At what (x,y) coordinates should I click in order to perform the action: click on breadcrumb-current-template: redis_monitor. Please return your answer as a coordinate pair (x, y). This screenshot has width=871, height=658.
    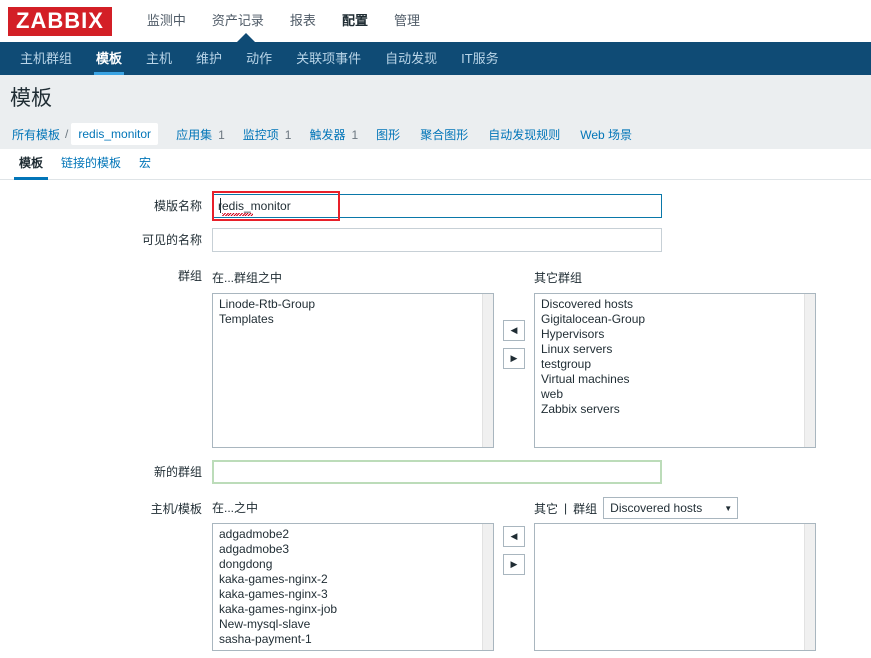
    Looking at the image, I should click on (115, 134).